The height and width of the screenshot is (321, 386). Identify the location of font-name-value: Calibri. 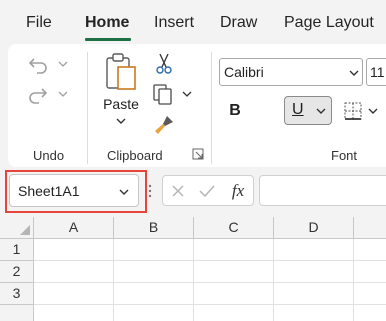
(244, 72).